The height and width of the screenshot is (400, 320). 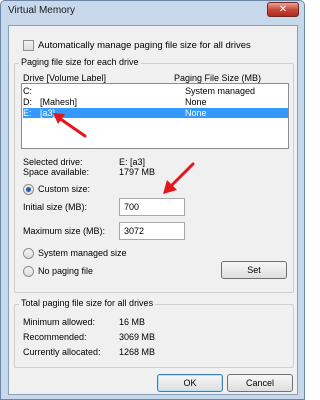 I want to click on paging-group-title: Paging file size for each drive, so click(x=80, y=62).